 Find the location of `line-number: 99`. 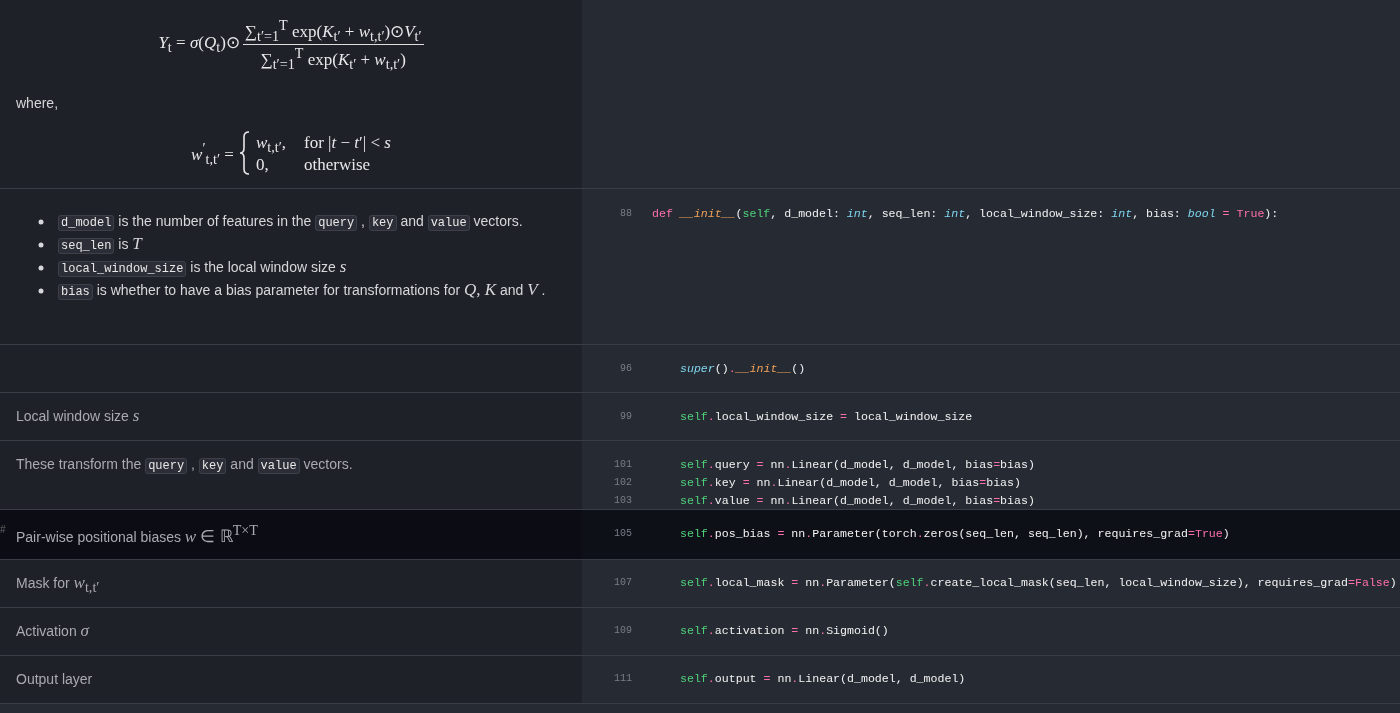

line-number: 99 is located at coordinates (626, 416).